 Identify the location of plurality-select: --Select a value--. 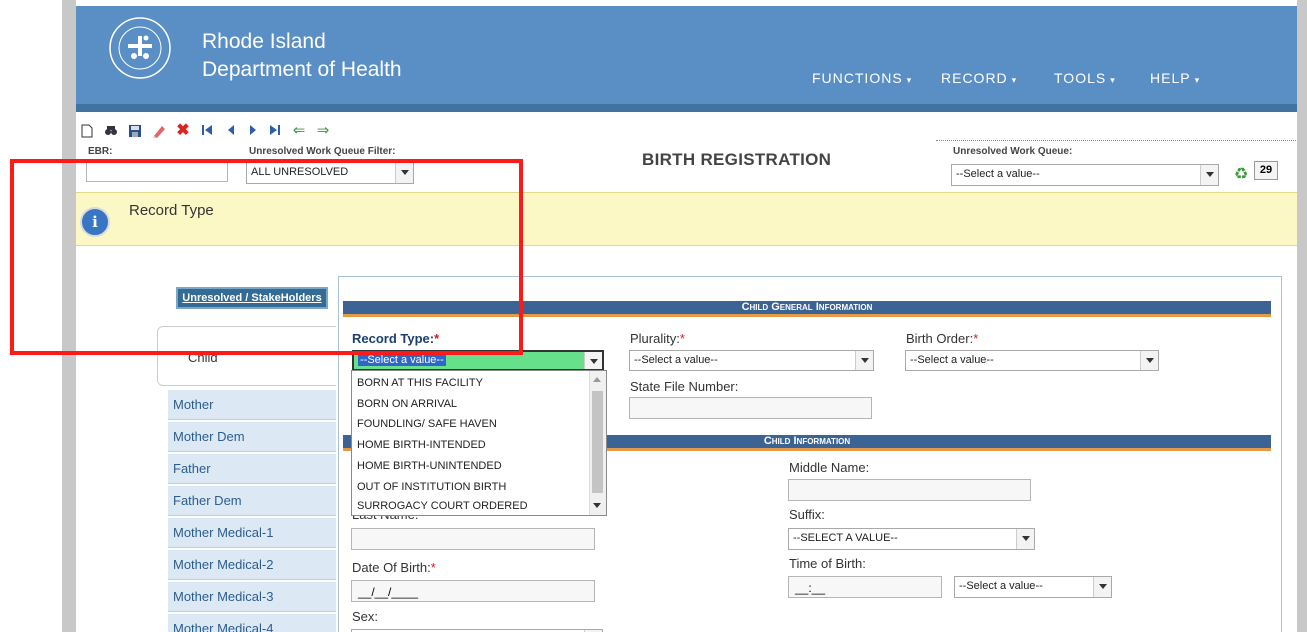
(751, 360).